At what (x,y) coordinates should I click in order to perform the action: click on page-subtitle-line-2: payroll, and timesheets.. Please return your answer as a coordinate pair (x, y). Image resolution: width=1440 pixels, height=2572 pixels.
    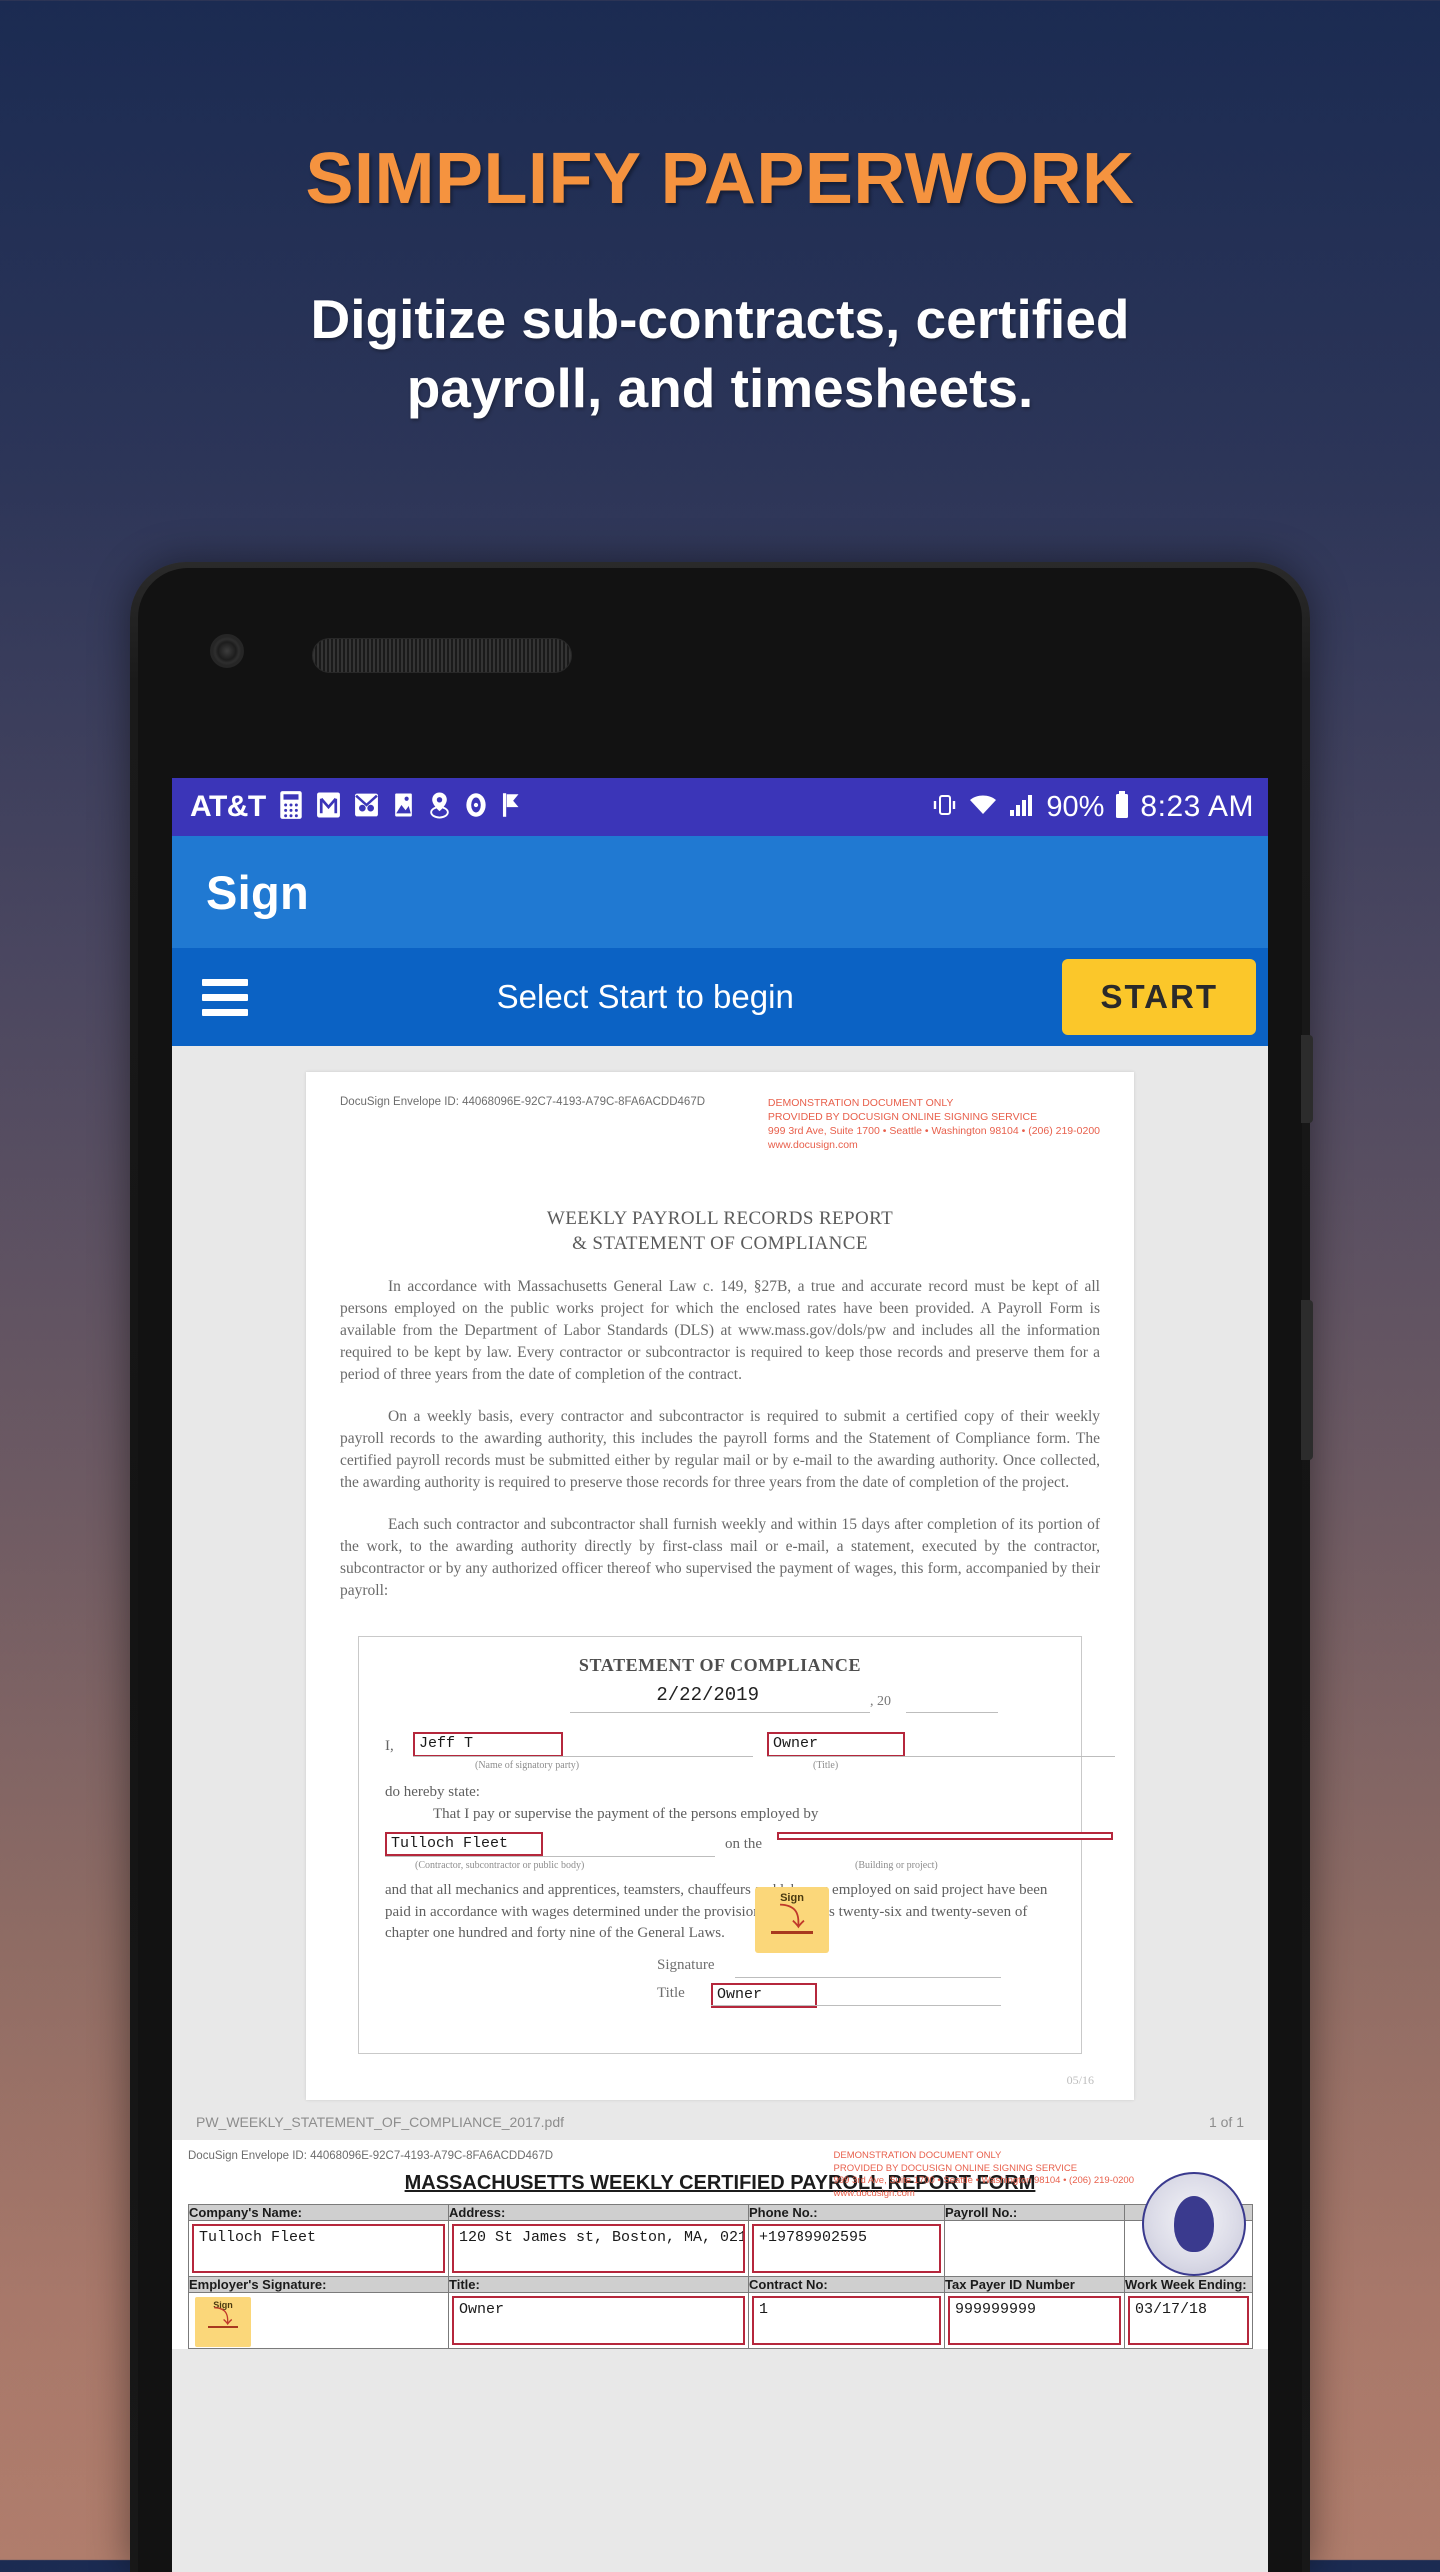
    Looking at the image, I should click on (720, 388).